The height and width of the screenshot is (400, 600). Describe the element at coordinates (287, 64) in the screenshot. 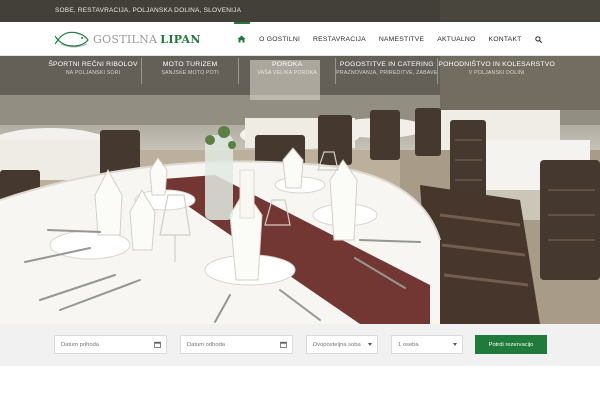

I see `feature-title: POROKA` at that location.